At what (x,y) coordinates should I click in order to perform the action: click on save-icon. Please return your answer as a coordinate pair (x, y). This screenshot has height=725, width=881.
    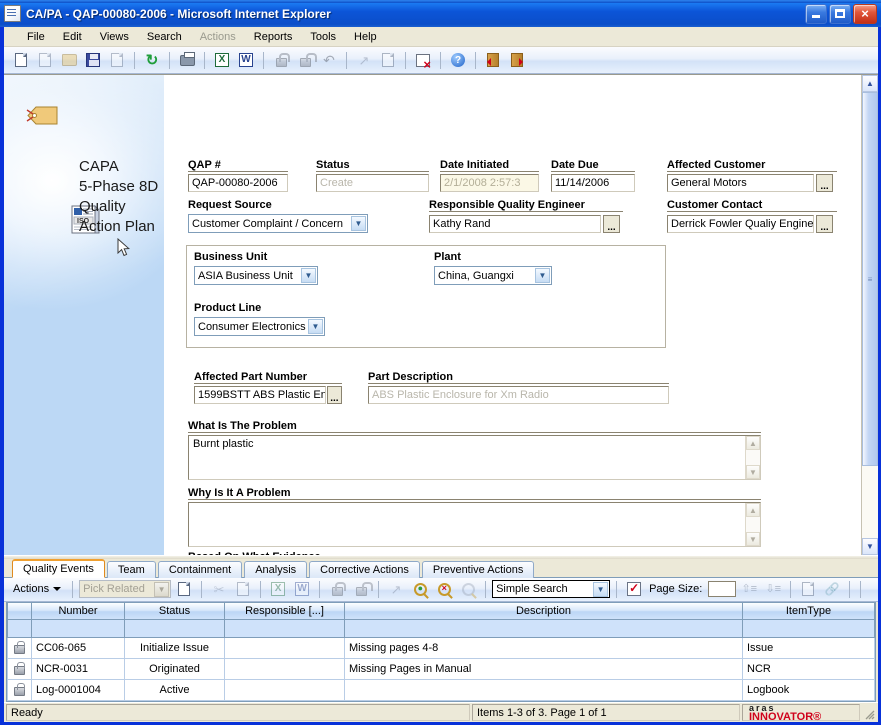
    Looking at the image, I should click on (93, 60).